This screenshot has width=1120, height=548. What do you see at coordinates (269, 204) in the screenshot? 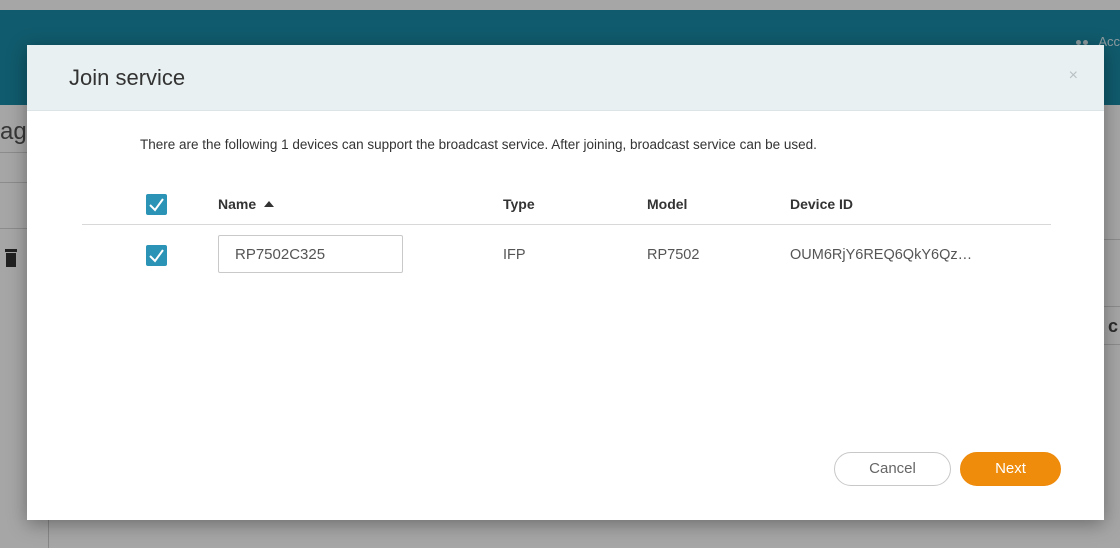
I see `sort-ascending-icon` at bounding box center [269, 204].